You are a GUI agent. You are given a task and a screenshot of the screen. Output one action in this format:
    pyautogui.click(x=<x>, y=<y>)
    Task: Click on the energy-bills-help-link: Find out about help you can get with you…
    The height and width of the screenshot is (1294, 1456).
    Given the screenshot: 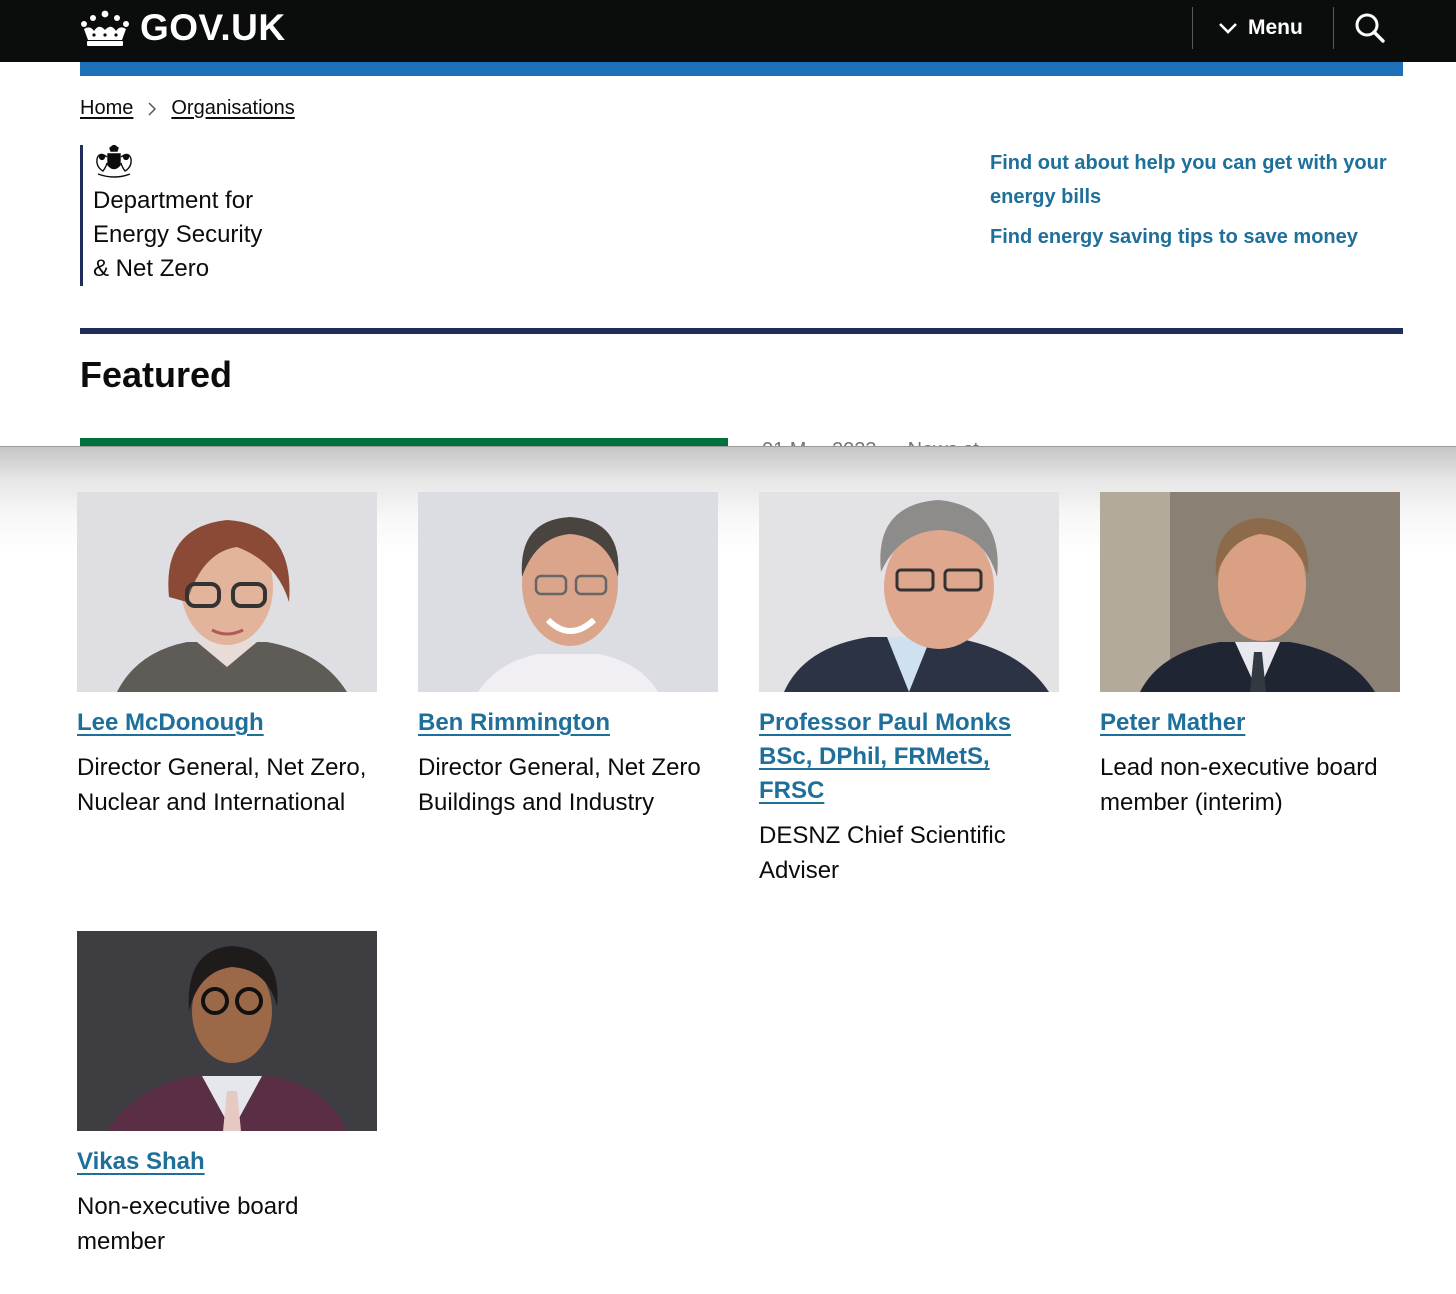 What is the action you would take?
    pyautogui.click(x=1195, y=180)
    